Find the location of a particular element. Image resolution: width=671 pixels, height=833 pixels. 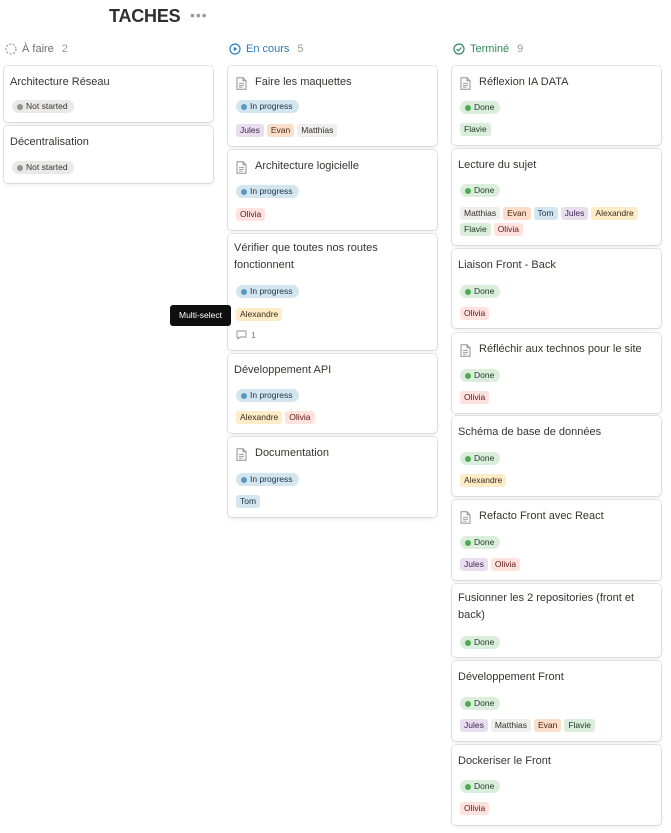

card-title: Développement Front is located at coordinates (511, 677).